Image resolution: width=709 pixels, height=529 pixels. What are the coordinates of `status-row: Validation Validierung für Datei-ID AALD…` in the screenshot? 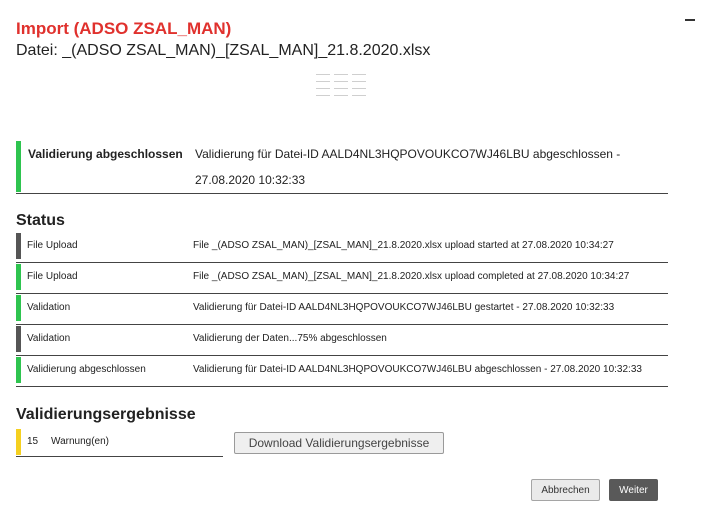 It's located at (342, 309).